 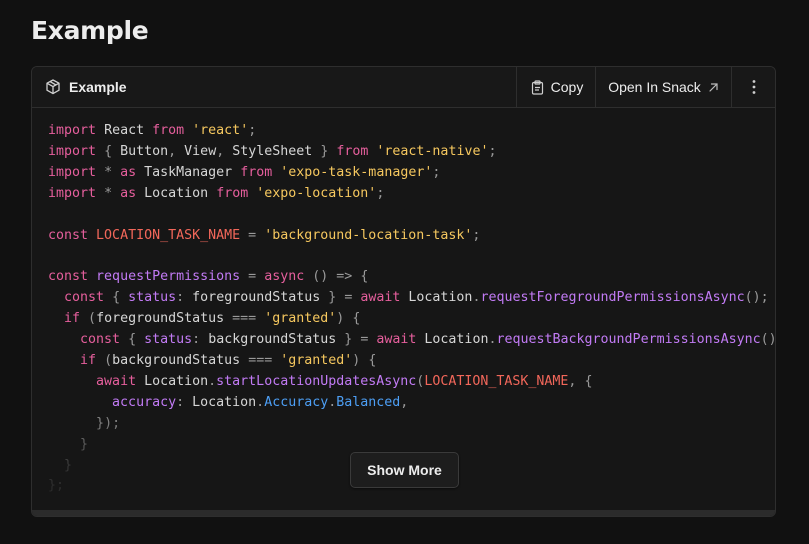 I want to click on card-title-label: Example, so click(x=98, y=87).